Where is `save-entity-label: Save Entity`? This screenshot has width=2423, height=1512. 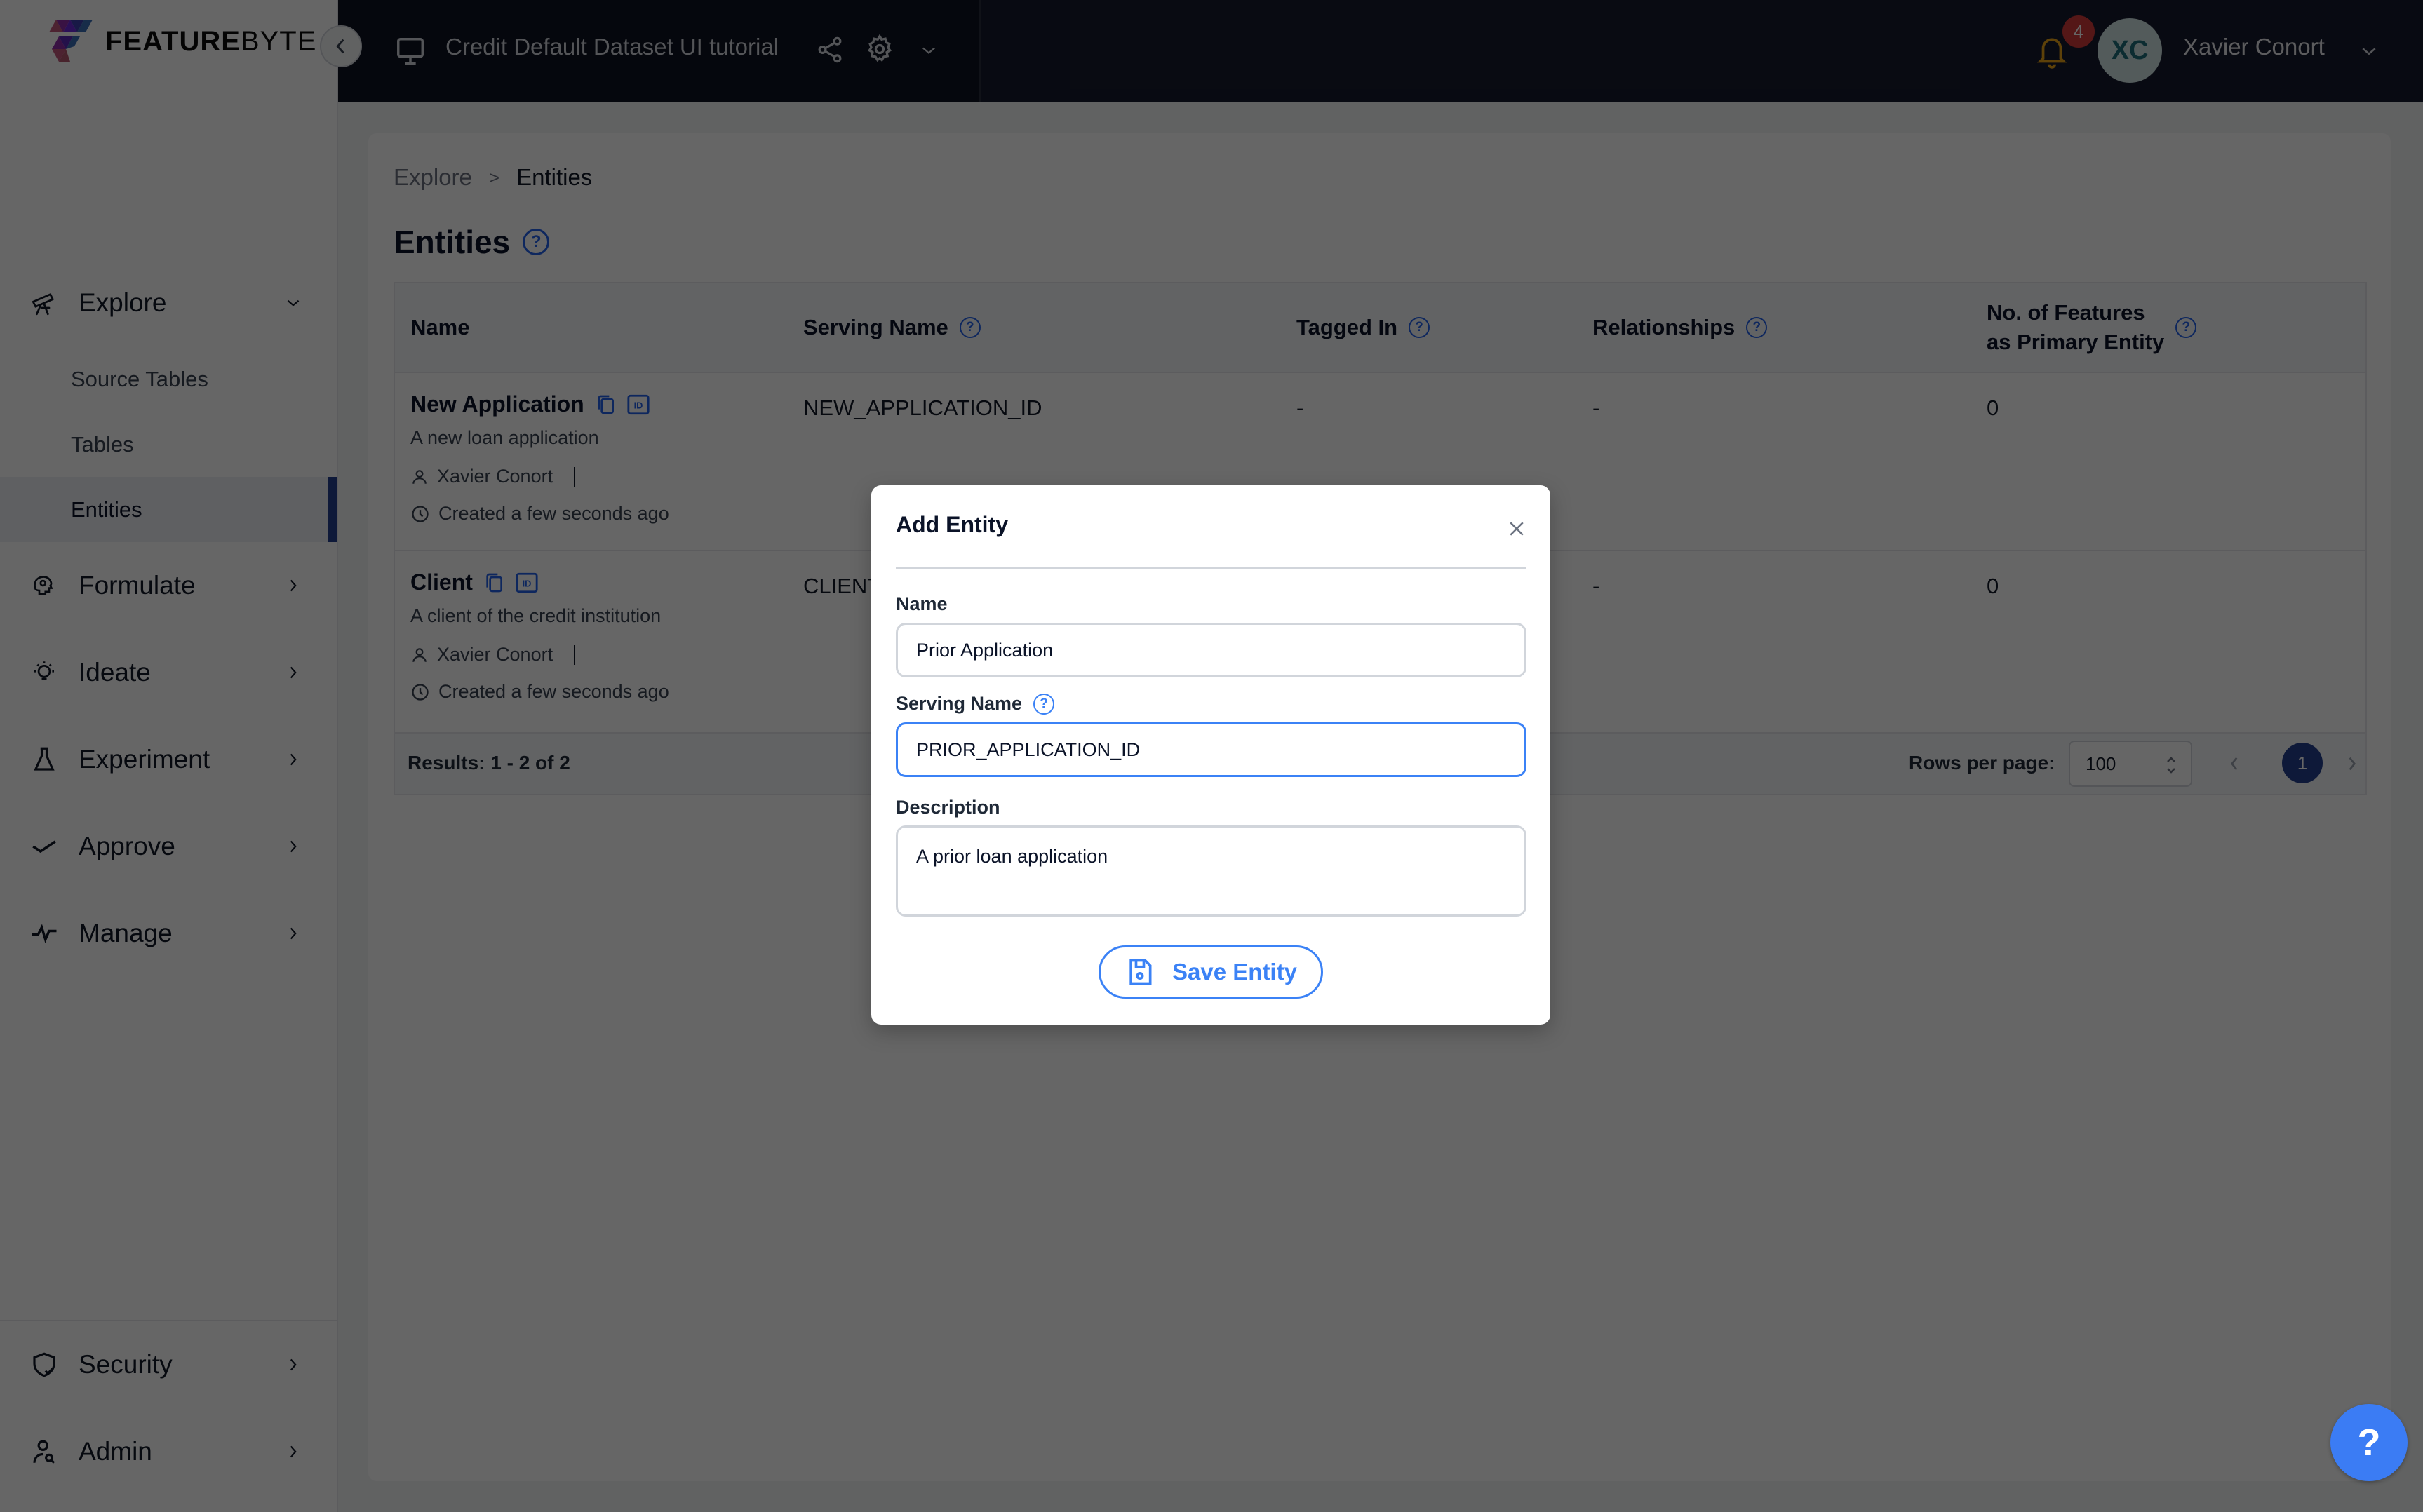
save-entity-label: Save Entity is located at coordinates (1235, 972).